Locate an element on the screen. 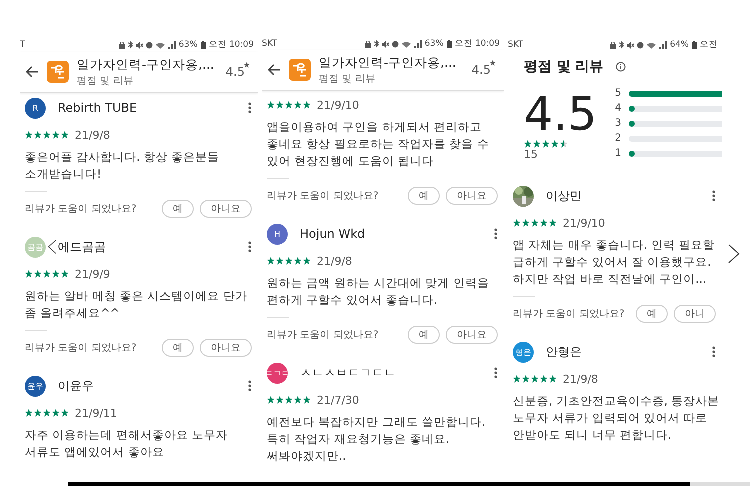 This screenshot has width=752, height=492. no-button: 아니 is located at coordinates (695, 314).